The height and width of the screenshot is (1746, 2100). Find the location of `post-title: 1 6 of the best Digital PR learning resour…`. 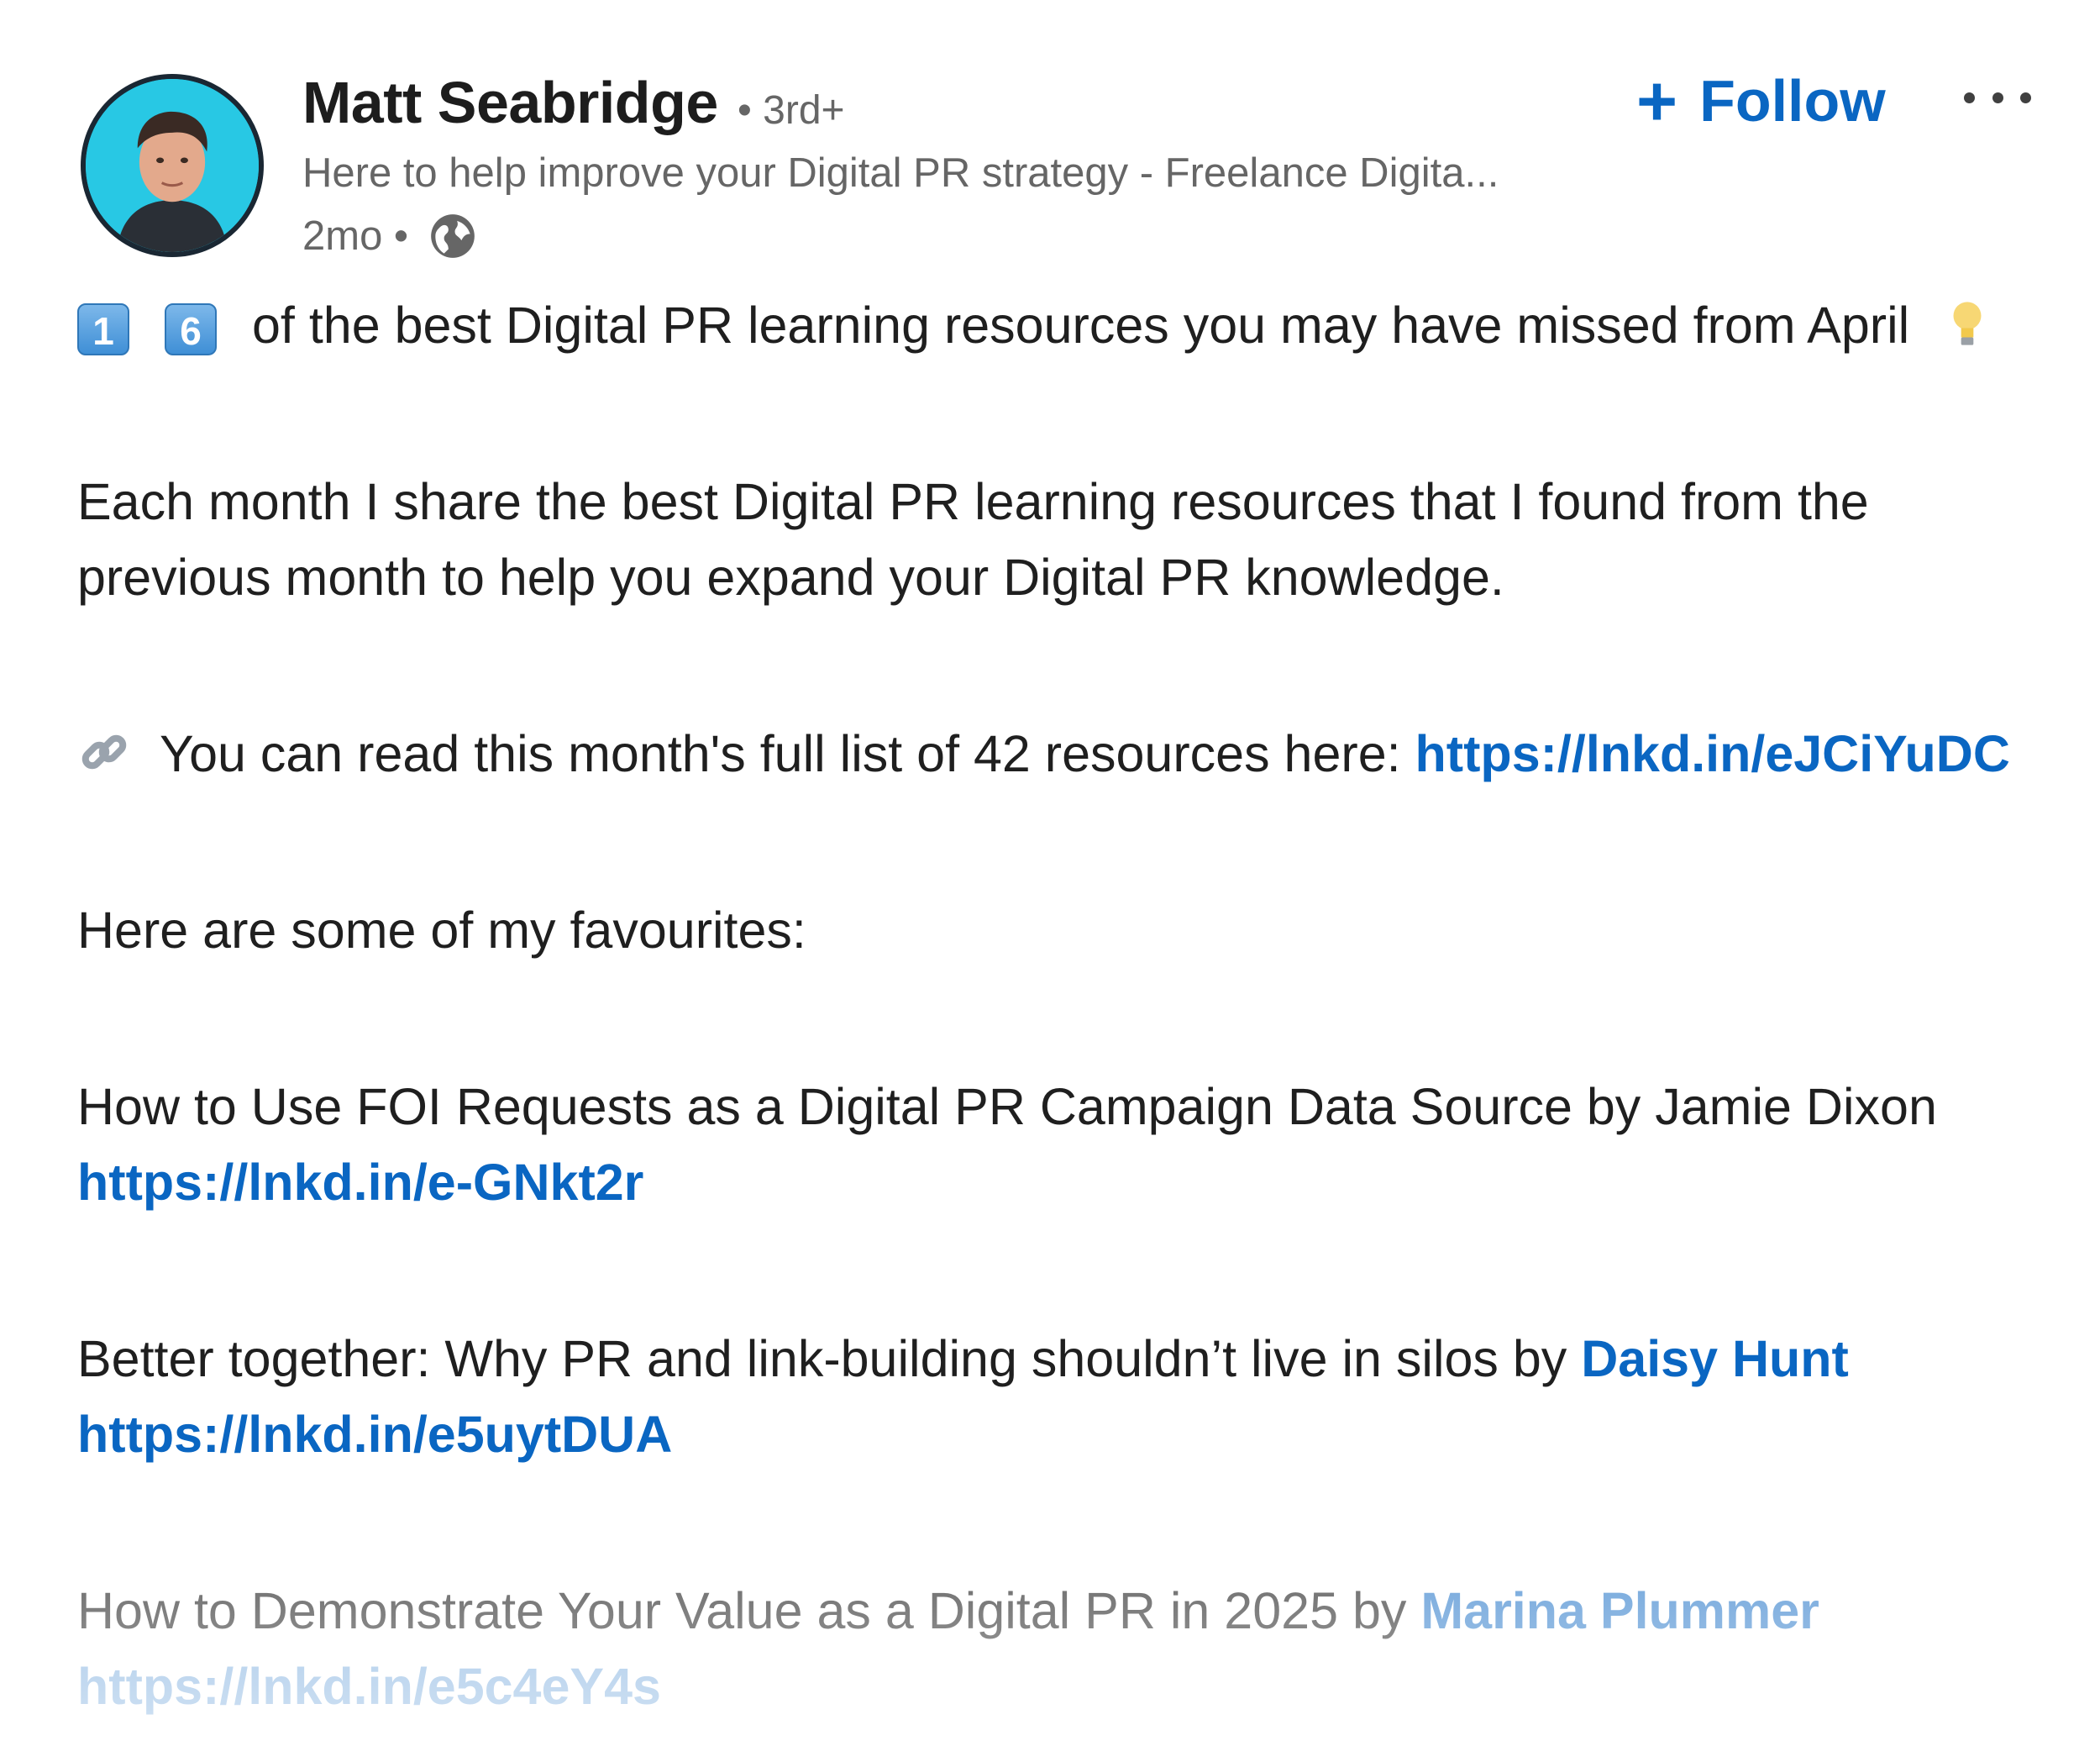

post-title: 1 6 of the best Digital PR learning resour… is located at coordinates (1031, 328).